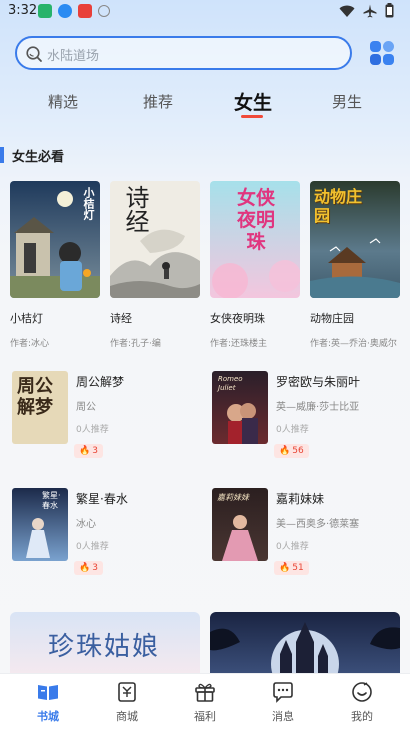  What do you see at coordinates (107, 538) in the screenshot?
I see `list-book-card: 繁星·春水 繁星·春水 冰心 0人推荐 🔥 3` at bounding box center [107, 538].